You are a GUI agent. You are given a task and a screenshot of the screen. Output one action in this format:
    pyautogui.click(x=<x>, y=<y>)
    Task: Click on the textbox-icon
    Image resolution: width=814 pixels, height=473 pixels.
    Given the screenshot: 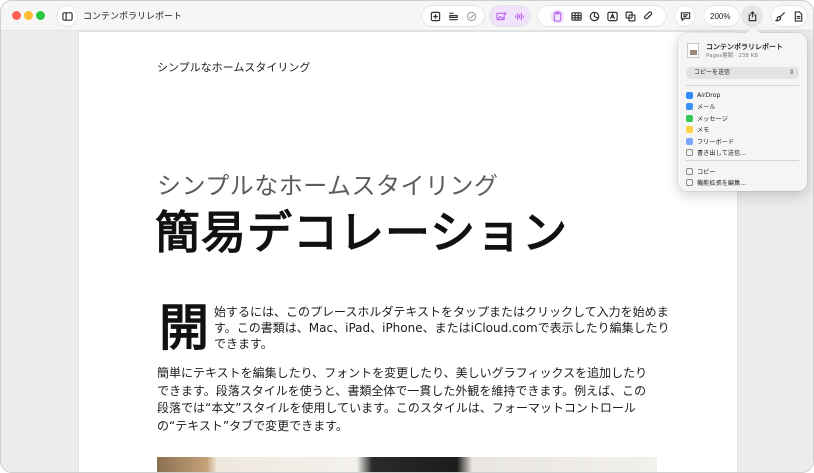 What is the action you would take?
    pyautogui.click(x=612, y=16)
    